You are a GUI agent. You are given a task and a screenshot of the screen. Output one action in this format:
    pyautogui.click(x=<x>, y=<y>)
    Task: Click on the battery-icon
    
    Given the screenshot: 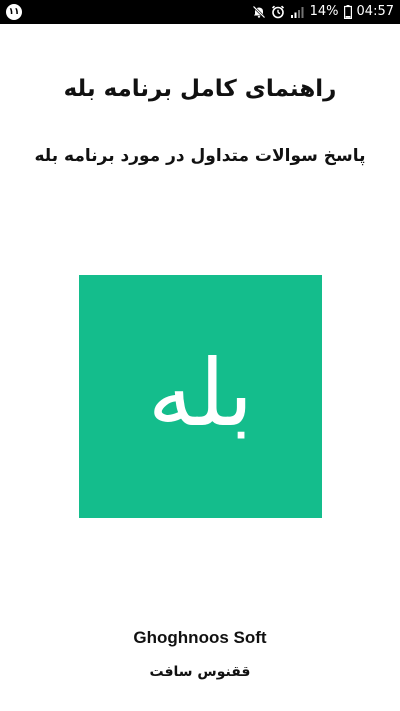 What is the action you would take?
    pyautogui.click(x=347, y=12)
    